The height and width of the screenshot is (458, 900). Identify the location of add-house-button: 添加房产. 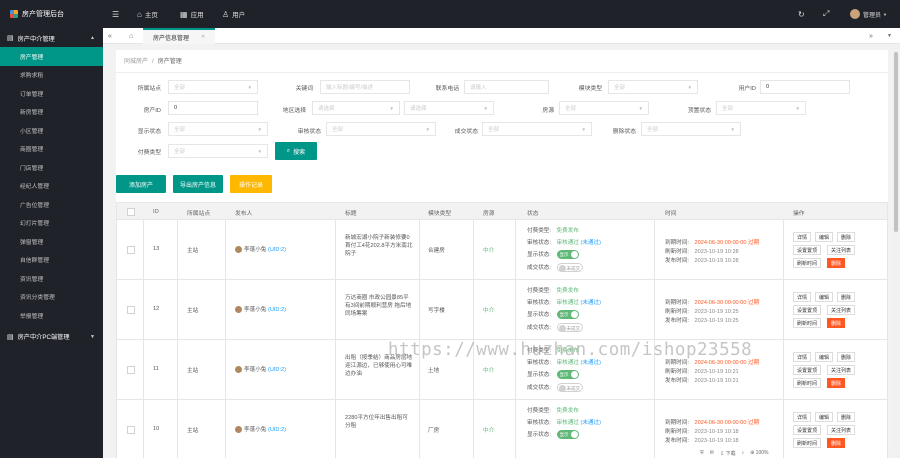
(141, 184).